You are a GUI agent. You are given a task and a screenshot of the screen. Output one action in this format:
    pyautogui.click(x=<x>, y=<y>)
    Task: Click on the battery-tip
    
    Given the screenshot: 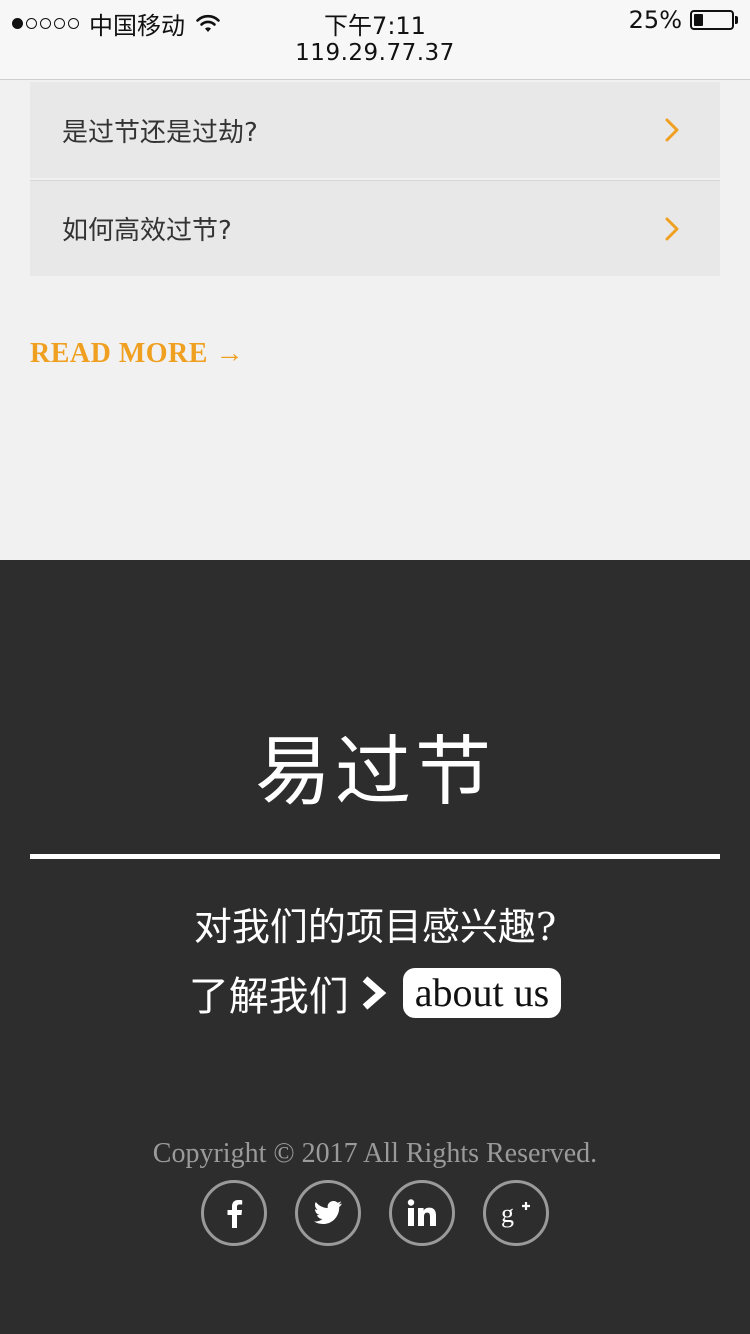 What is the action you would take?
    pyautogui.click(x=736, y=20)
    